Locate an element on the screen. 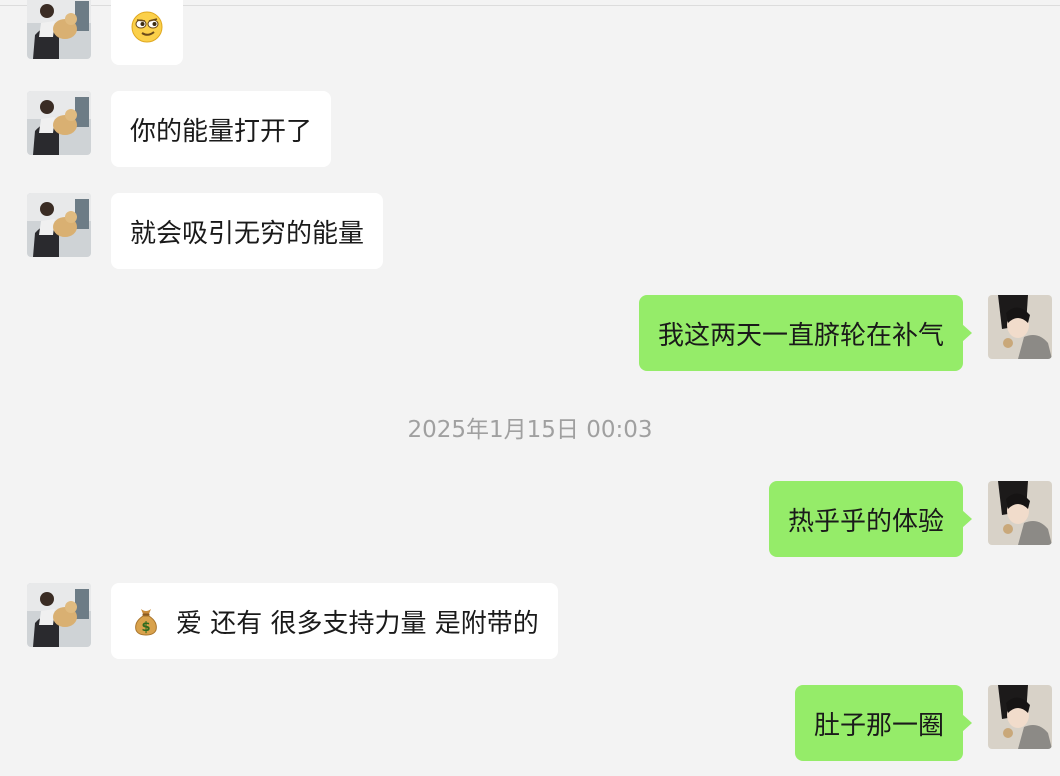  message-text: 就会吸引无穷的能量 is located at coordinates (247, 233).